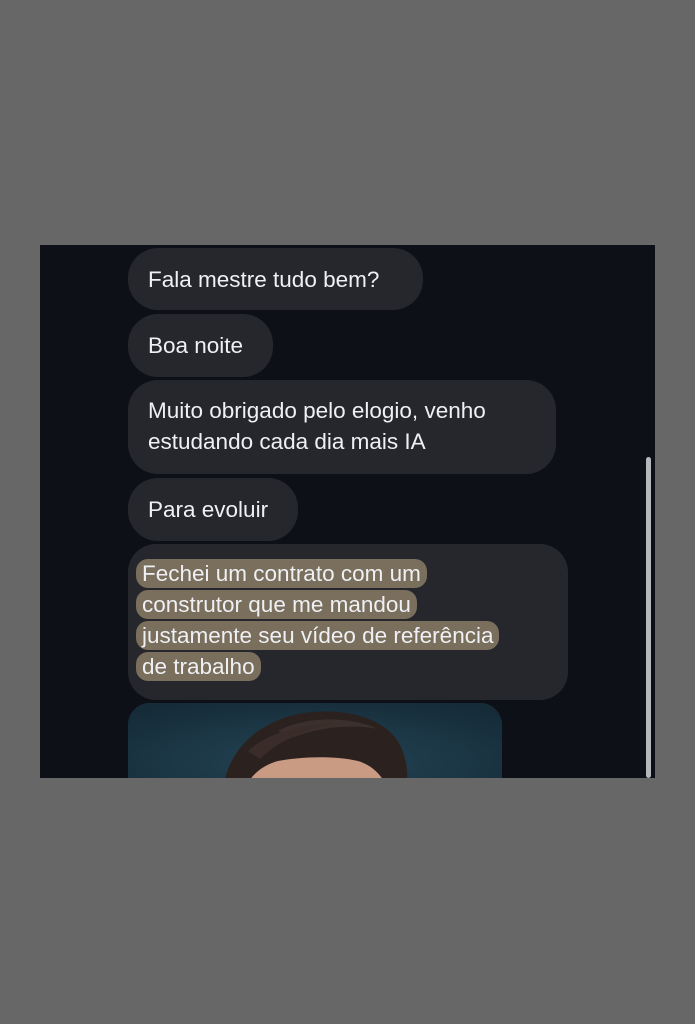 This screenshot has height=1024, width=695. Describe the element at coordinates (276, 604) in the screenshot. I see `highlighted-text-line: construtor que me mandou` at that location.